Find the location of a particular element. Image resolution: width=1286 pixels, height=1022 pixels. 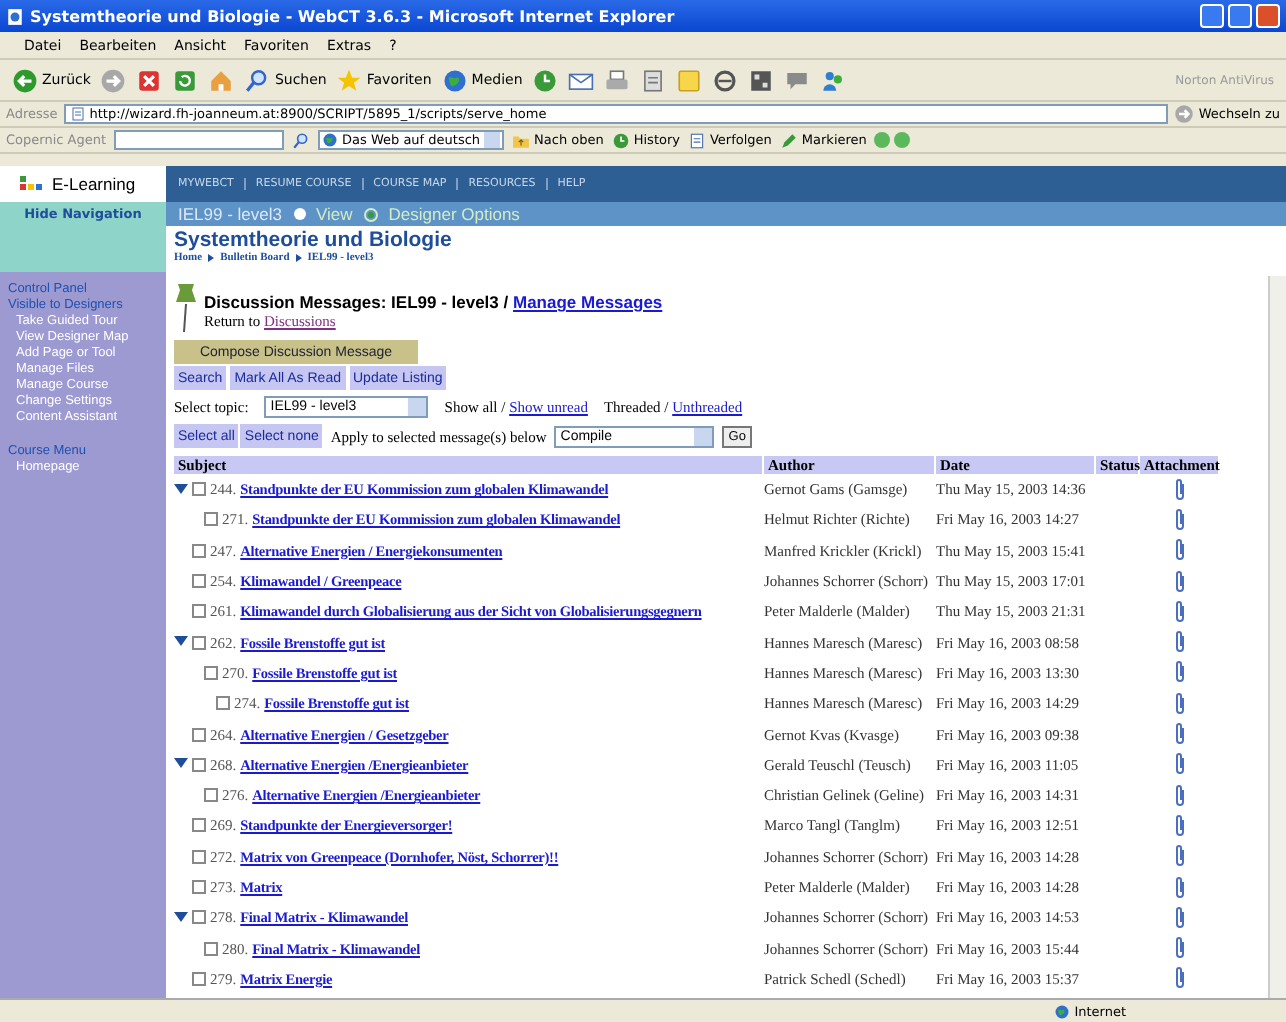

folder-up-icon is located at coordinates (521, 140).